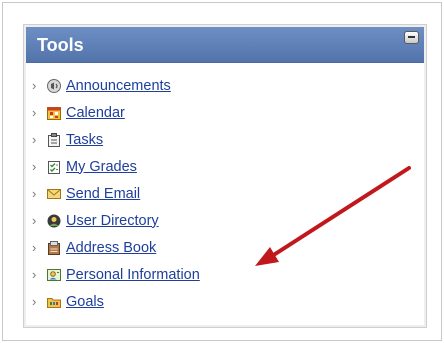  I want to click on calendar-icon, so click(54, 113).